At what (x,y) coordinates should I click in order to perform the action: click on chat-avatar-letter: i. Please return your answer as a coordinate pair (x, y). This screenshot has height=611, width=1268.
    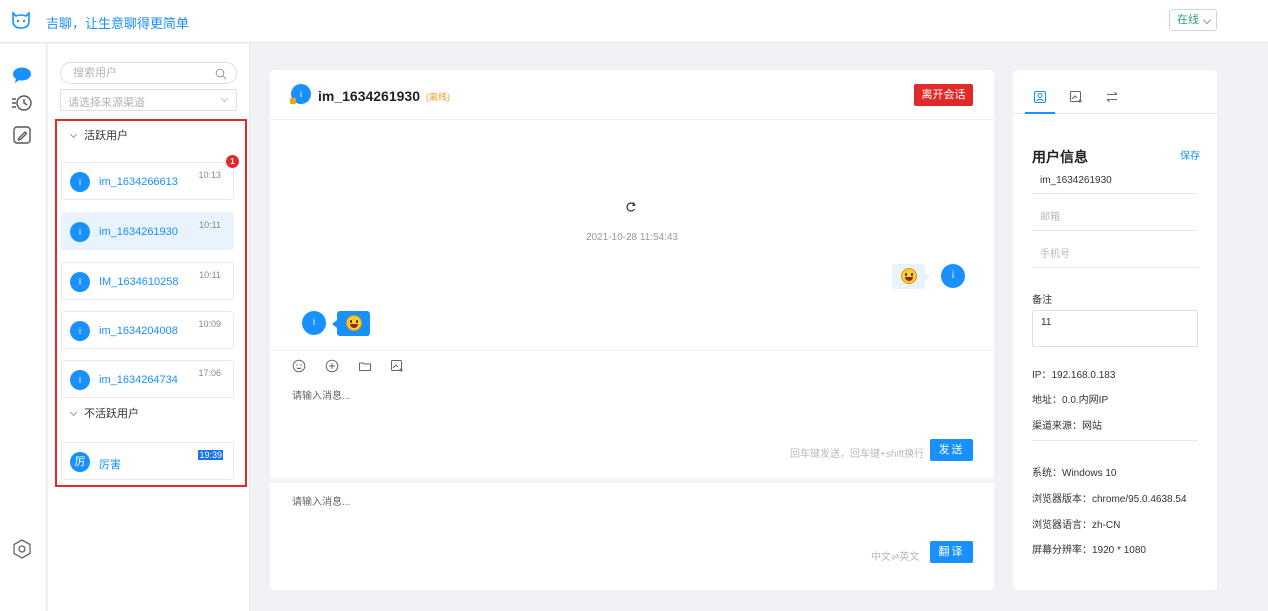
    Looking at the image, I should click on (301, 94).